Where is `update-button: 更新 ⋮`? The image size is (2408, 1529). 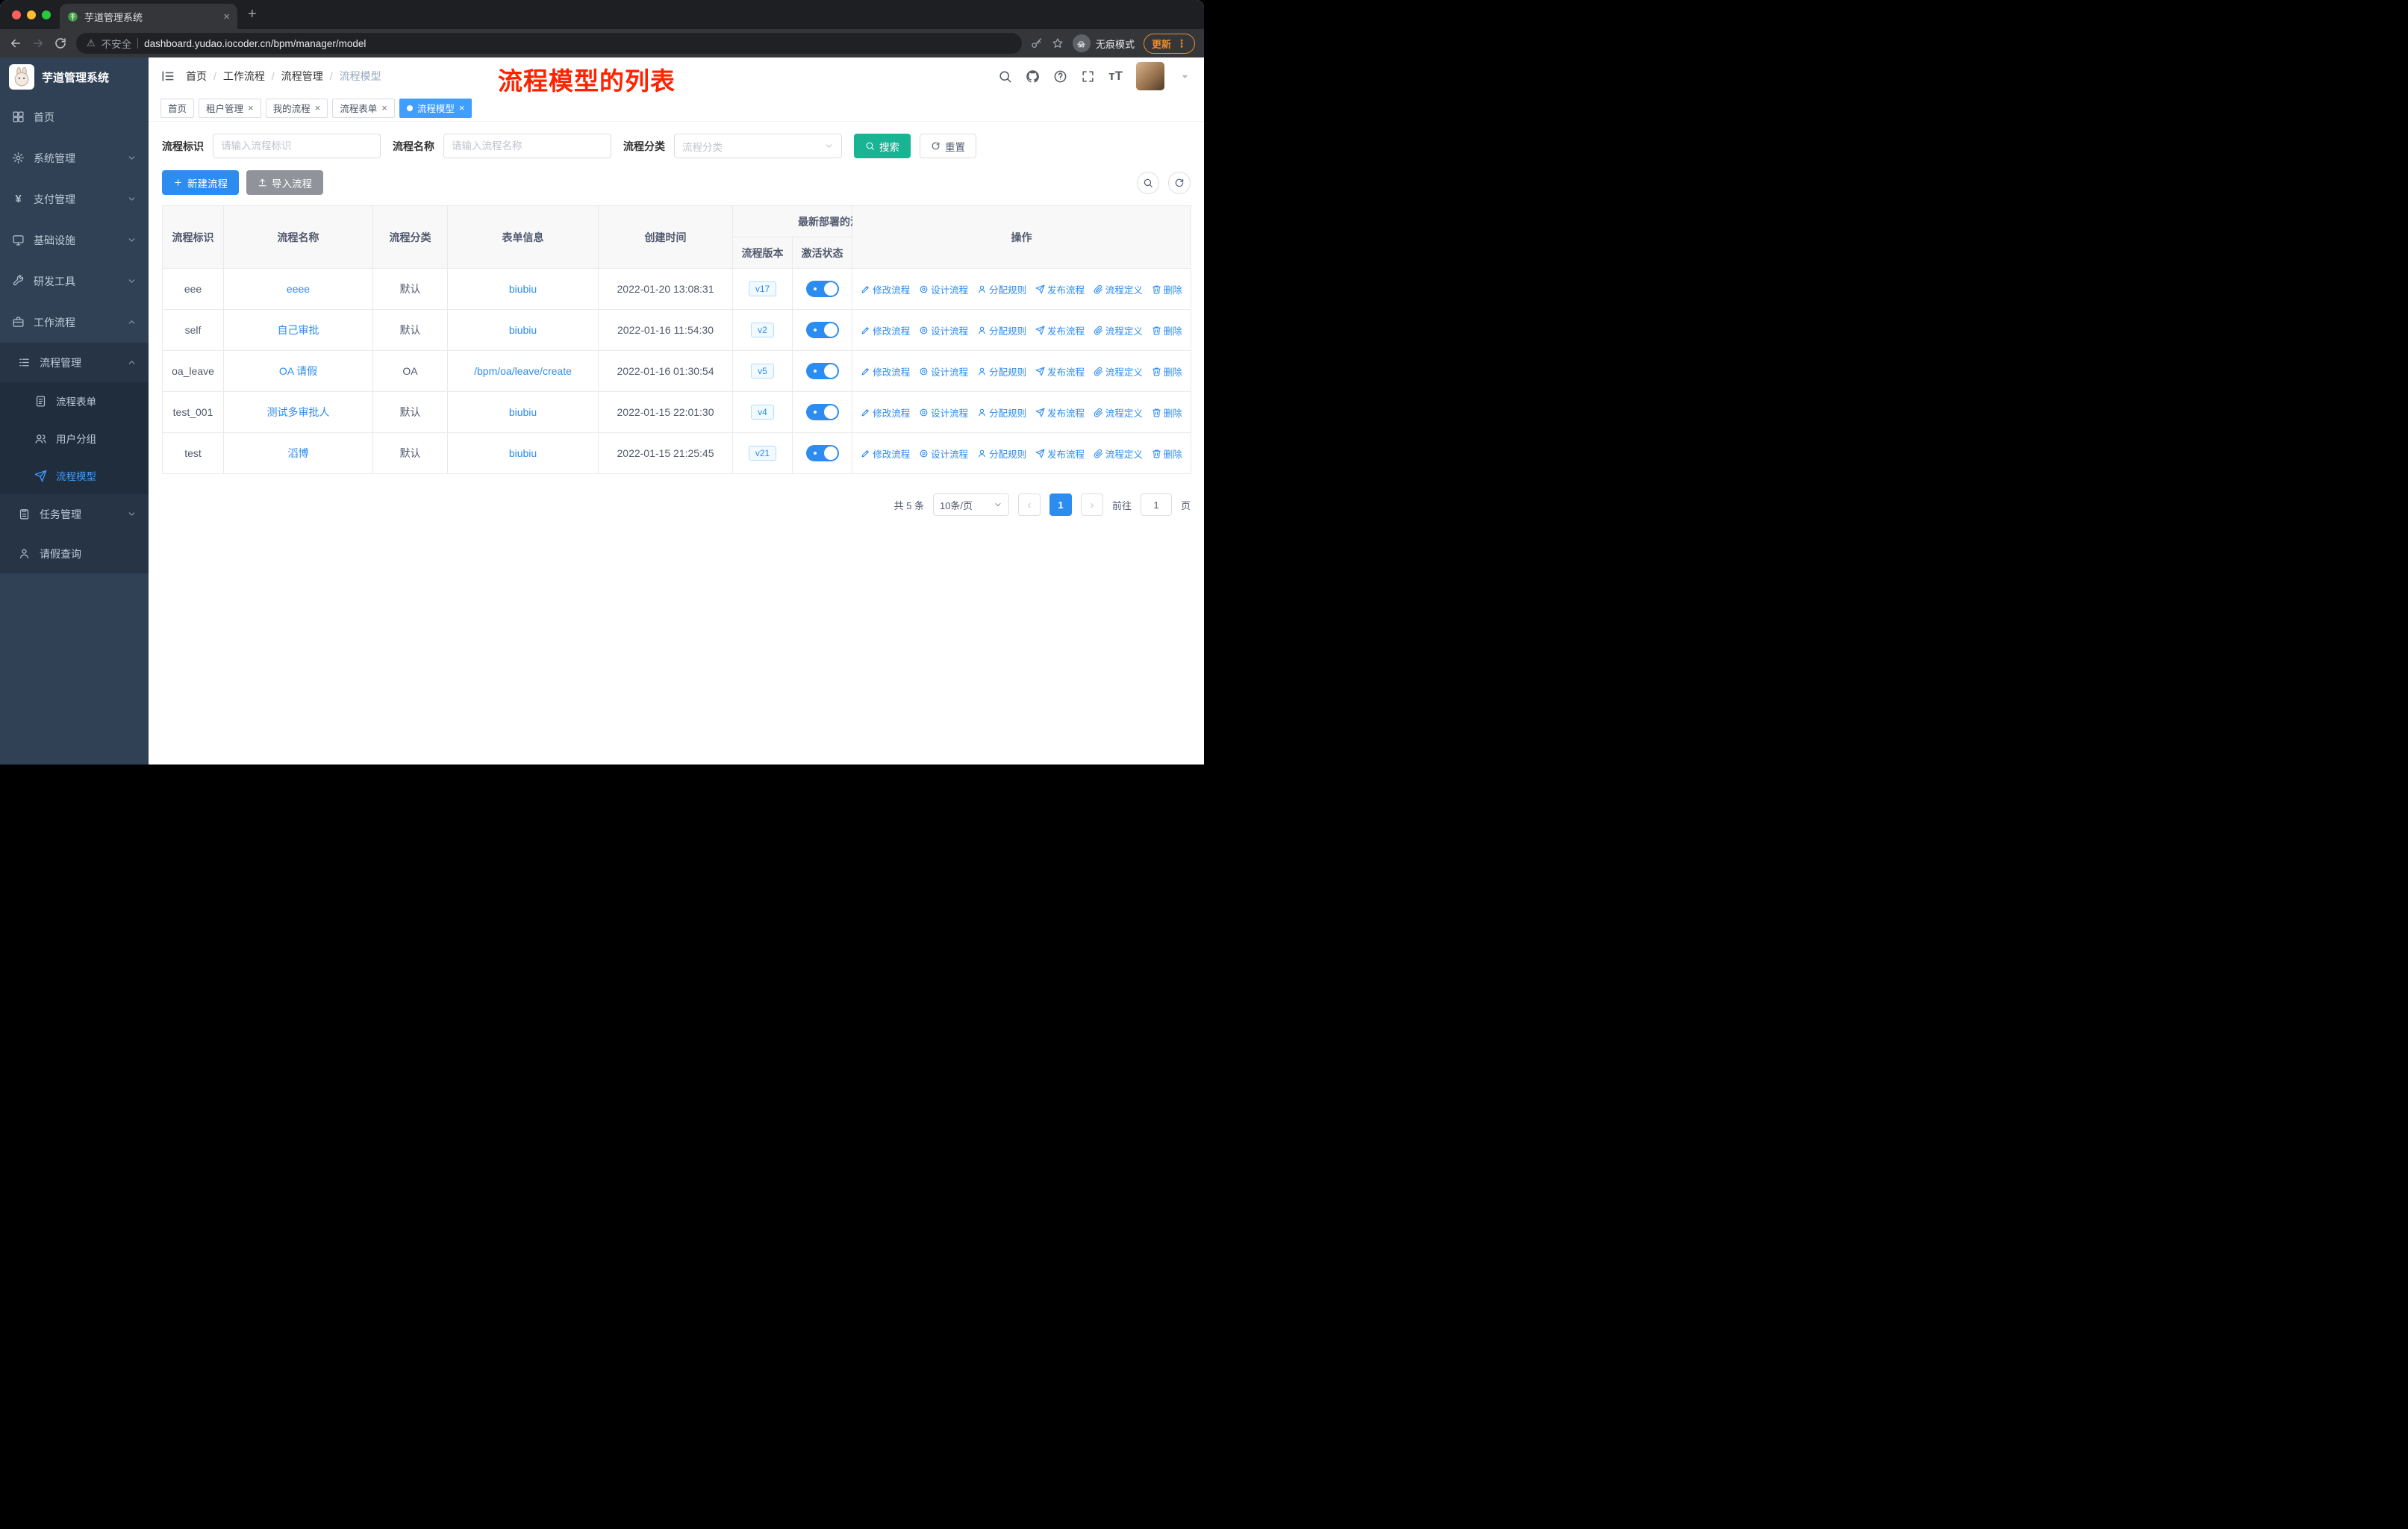 update-button: 更新 ⋮ is located at coordinates (1169, 43).